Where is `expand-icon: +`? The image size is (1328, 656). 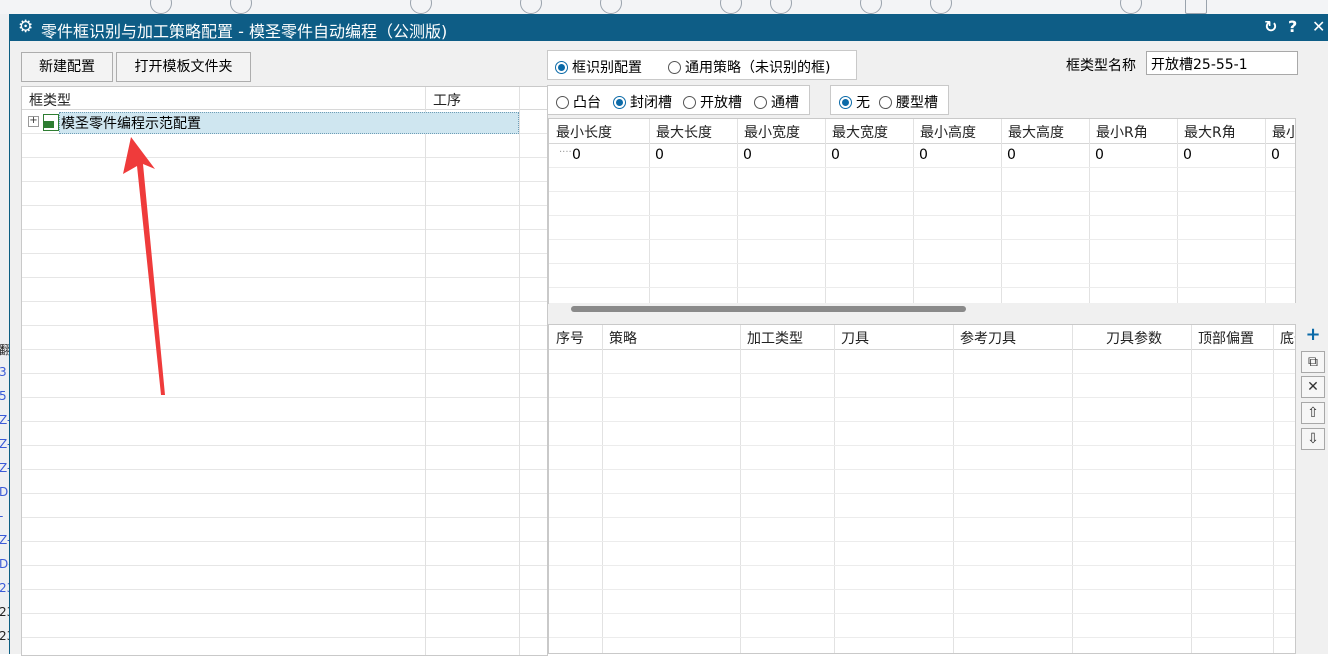
expand-icon: + is located at coordinates (33, 121).